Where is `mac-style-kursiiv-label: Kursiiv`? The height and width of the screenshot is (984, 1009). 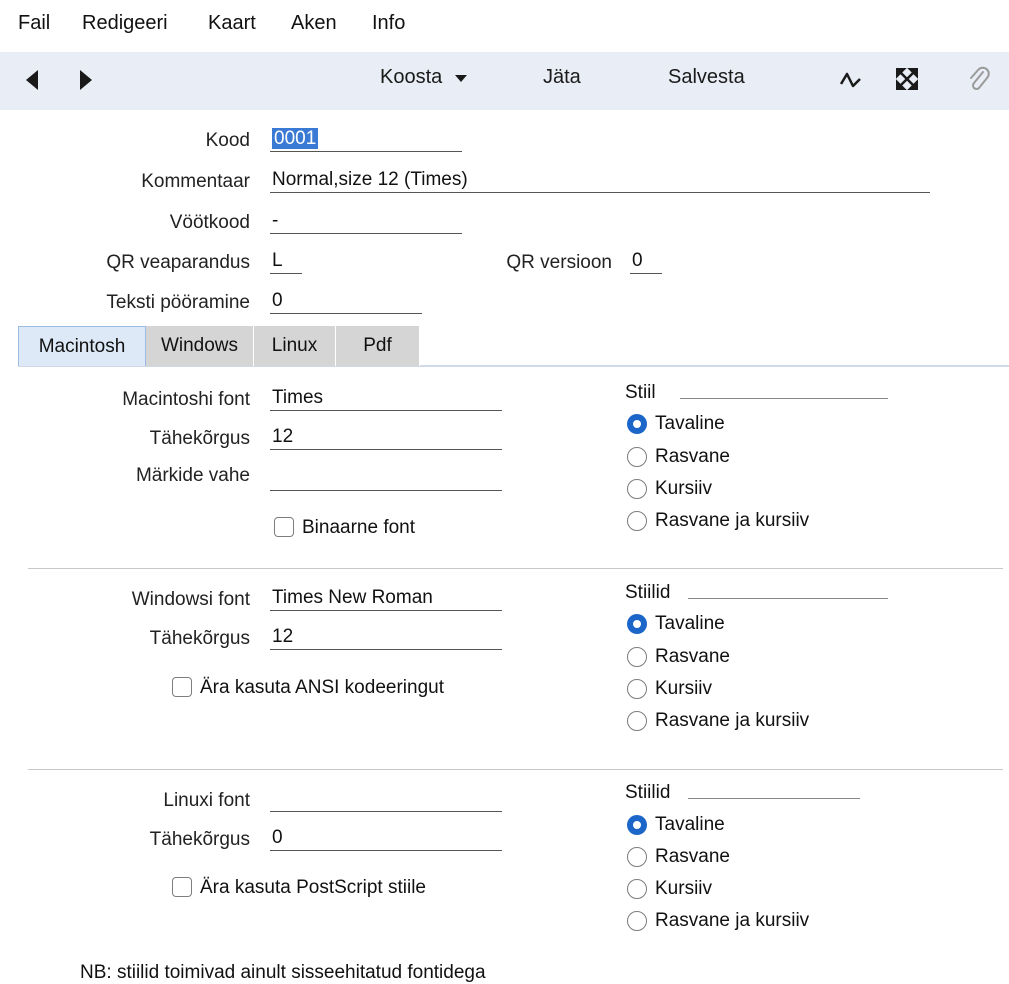 mac-style-kursiiv-label: Kursiiv is located at coordinates (684, 488).